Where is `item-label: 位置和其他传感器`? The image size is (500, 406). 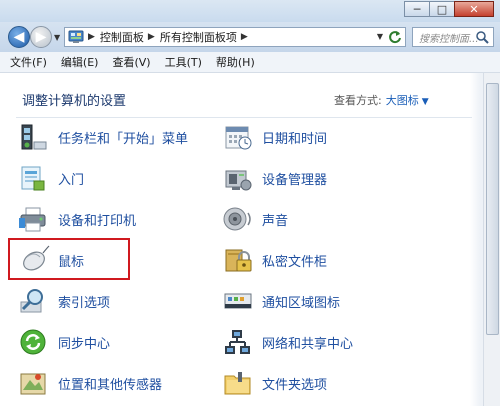 item-label: 位置和其他传感器 is located at coordinates (110, 385).